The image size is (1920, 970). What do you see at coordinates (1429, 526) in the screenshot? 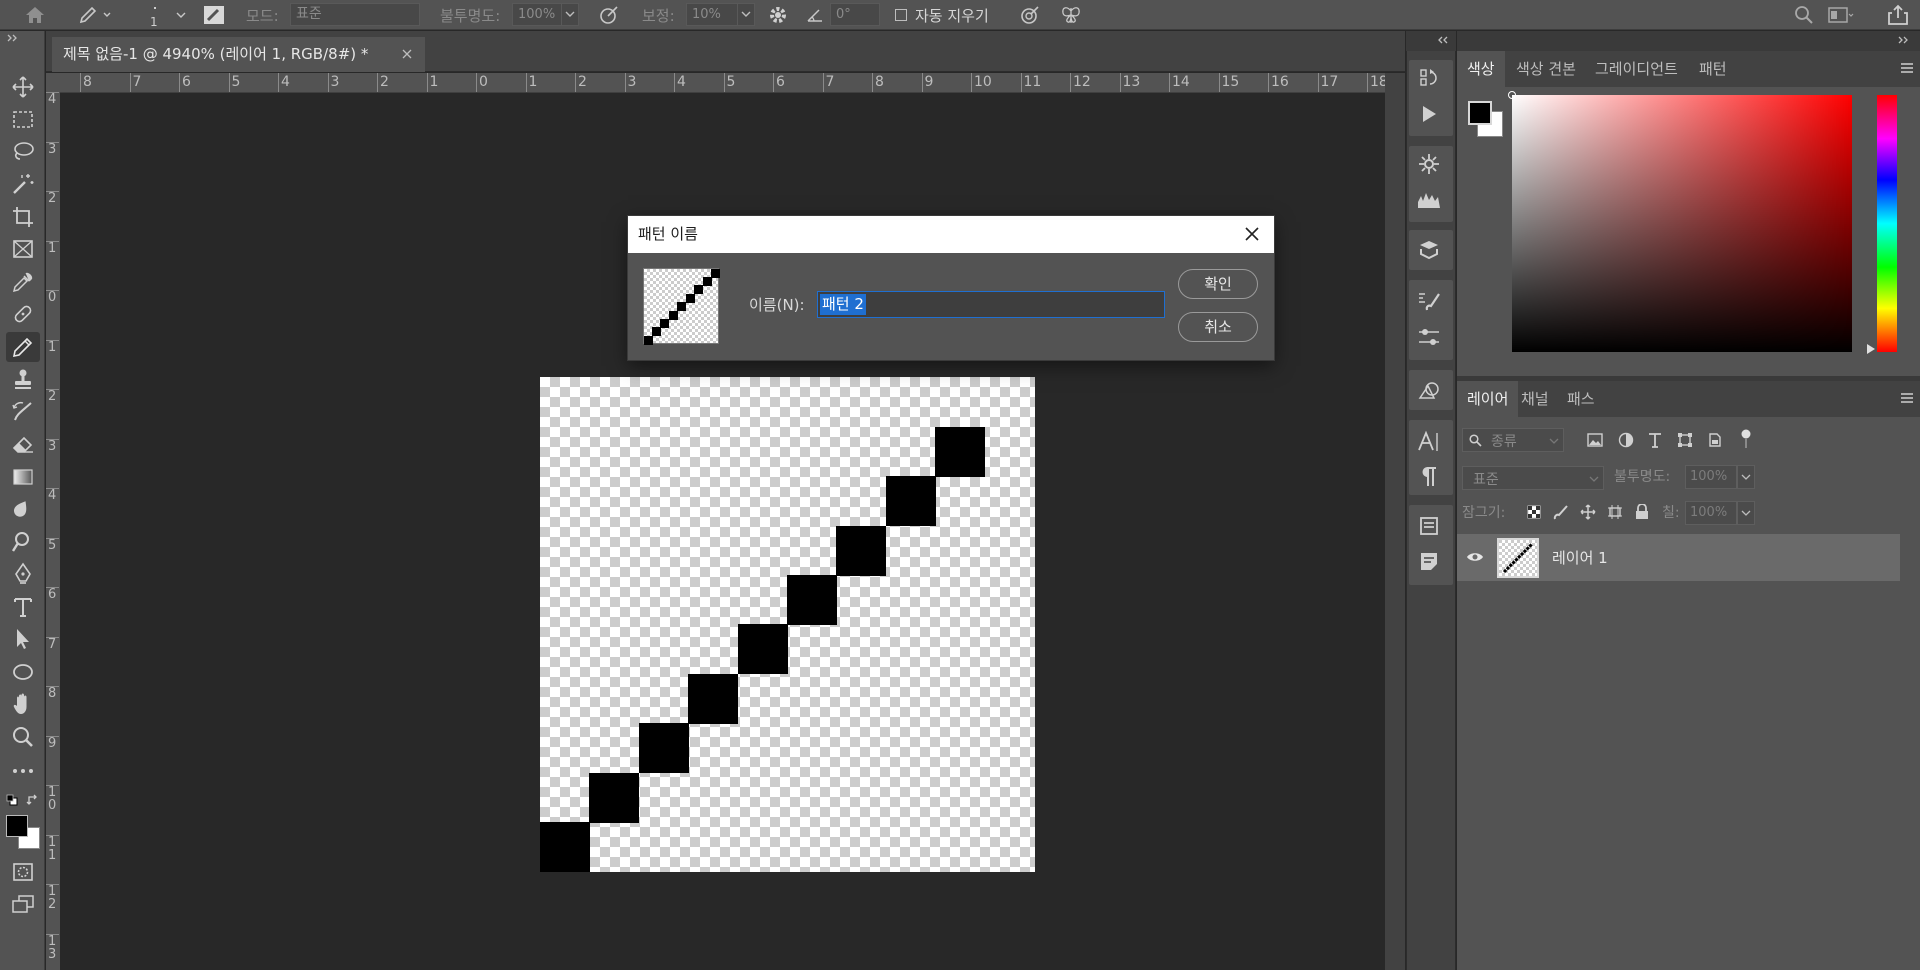
I see `properties-panel-icon` at bounding box center [1429, 526].